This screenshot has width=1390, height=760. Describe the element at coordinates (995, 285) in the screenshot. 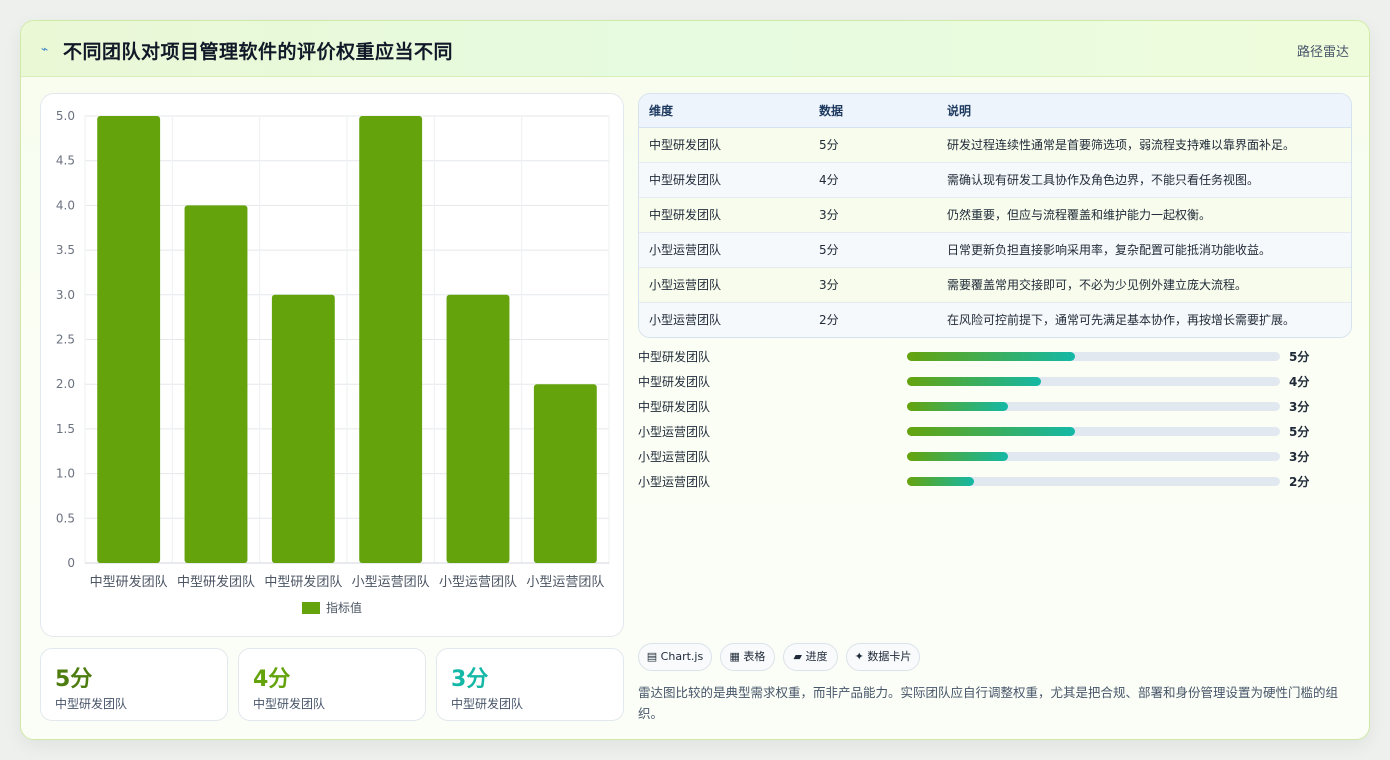

I see `table-row: 小型运营团队 3分 需要覆盖常用交接即可，不必为少见例外建立庞大流程。` at that location.